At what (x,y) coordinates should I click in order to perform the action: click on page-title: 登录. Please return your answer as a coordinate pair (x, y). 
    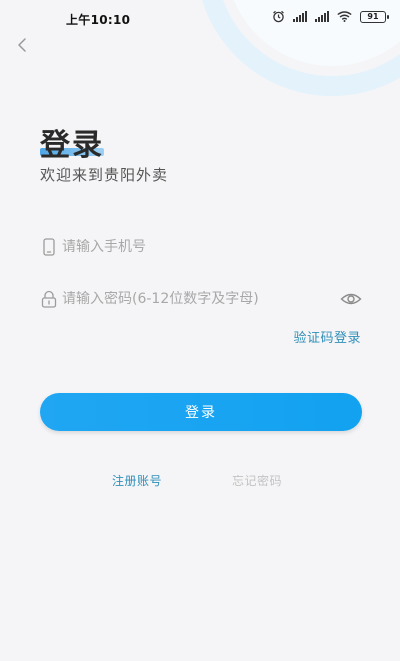
    Looking at the image, I should click on (72, 145).